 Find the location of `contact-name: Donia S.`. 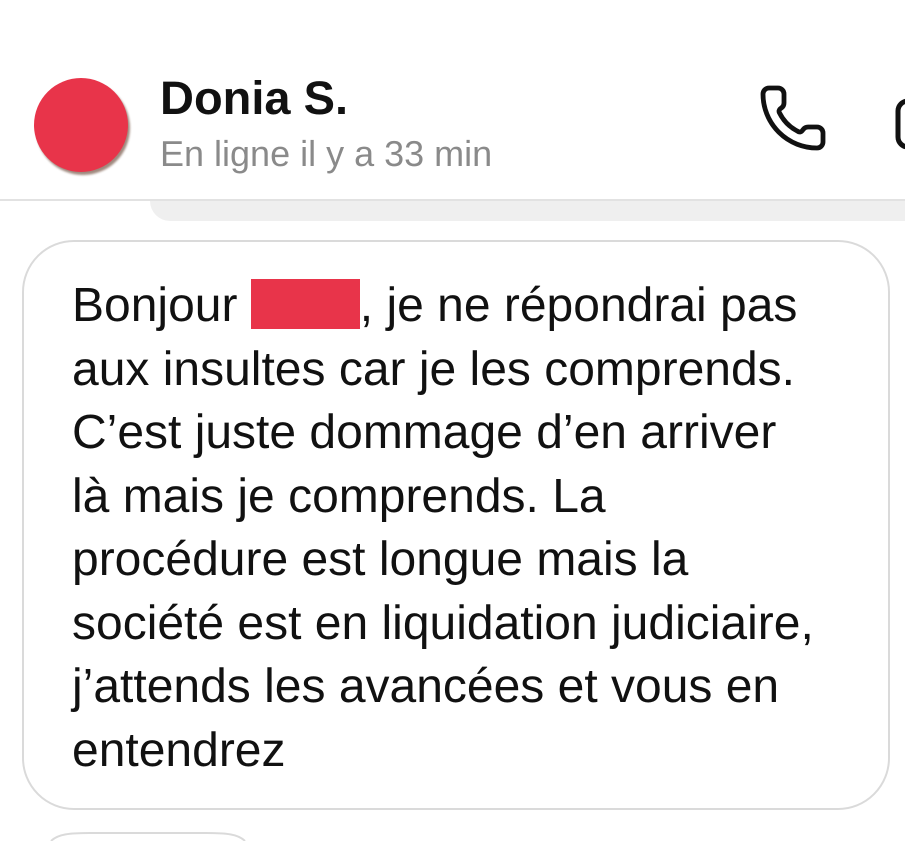

contact-name: Donia S. is located at coordinates (255, 98).